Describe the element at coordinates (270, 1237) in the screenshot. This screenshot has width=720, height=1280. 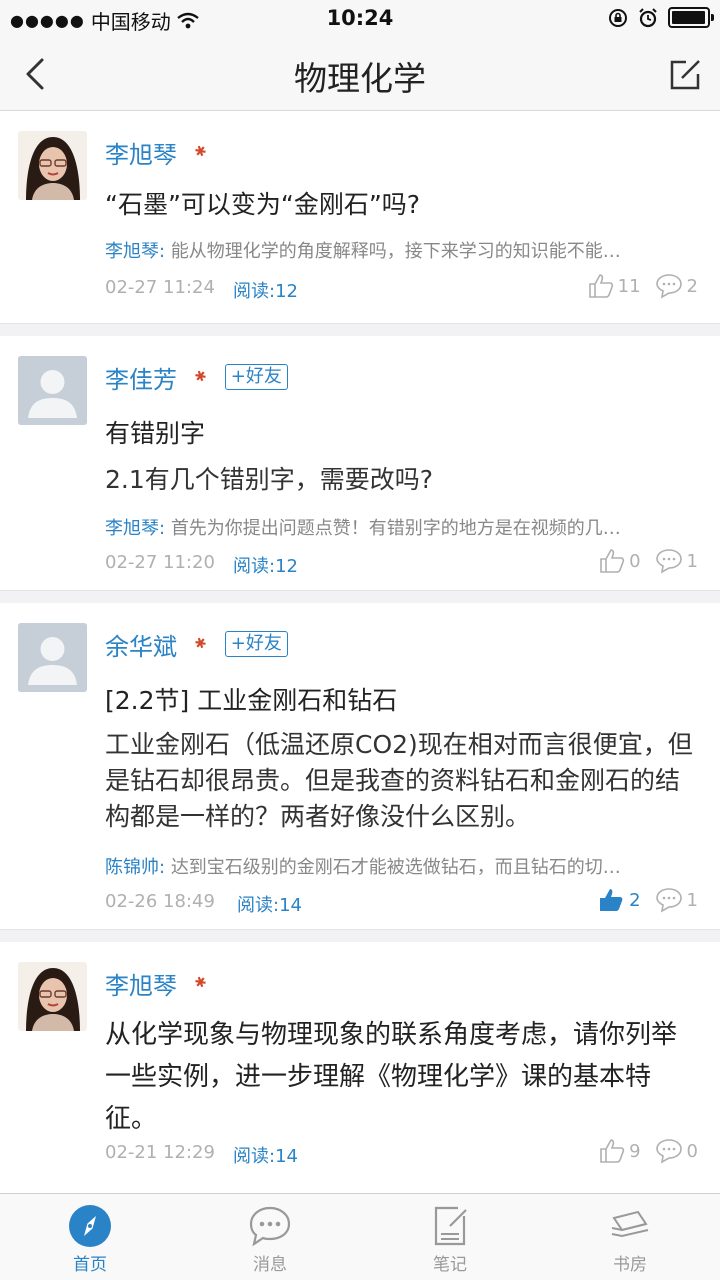
I see `tab-messages: 消息` at that location.